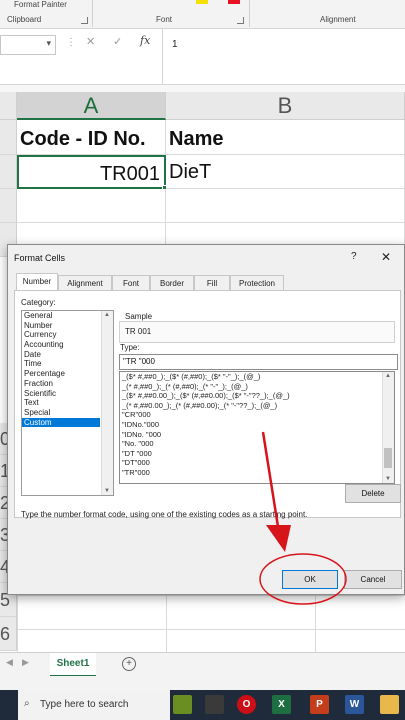 Image resolution: width=405 pixels, height=720 pixels. Describe the element at coordinates (246, 704) in the screenshot. I see `opera-icon: O` at that location.